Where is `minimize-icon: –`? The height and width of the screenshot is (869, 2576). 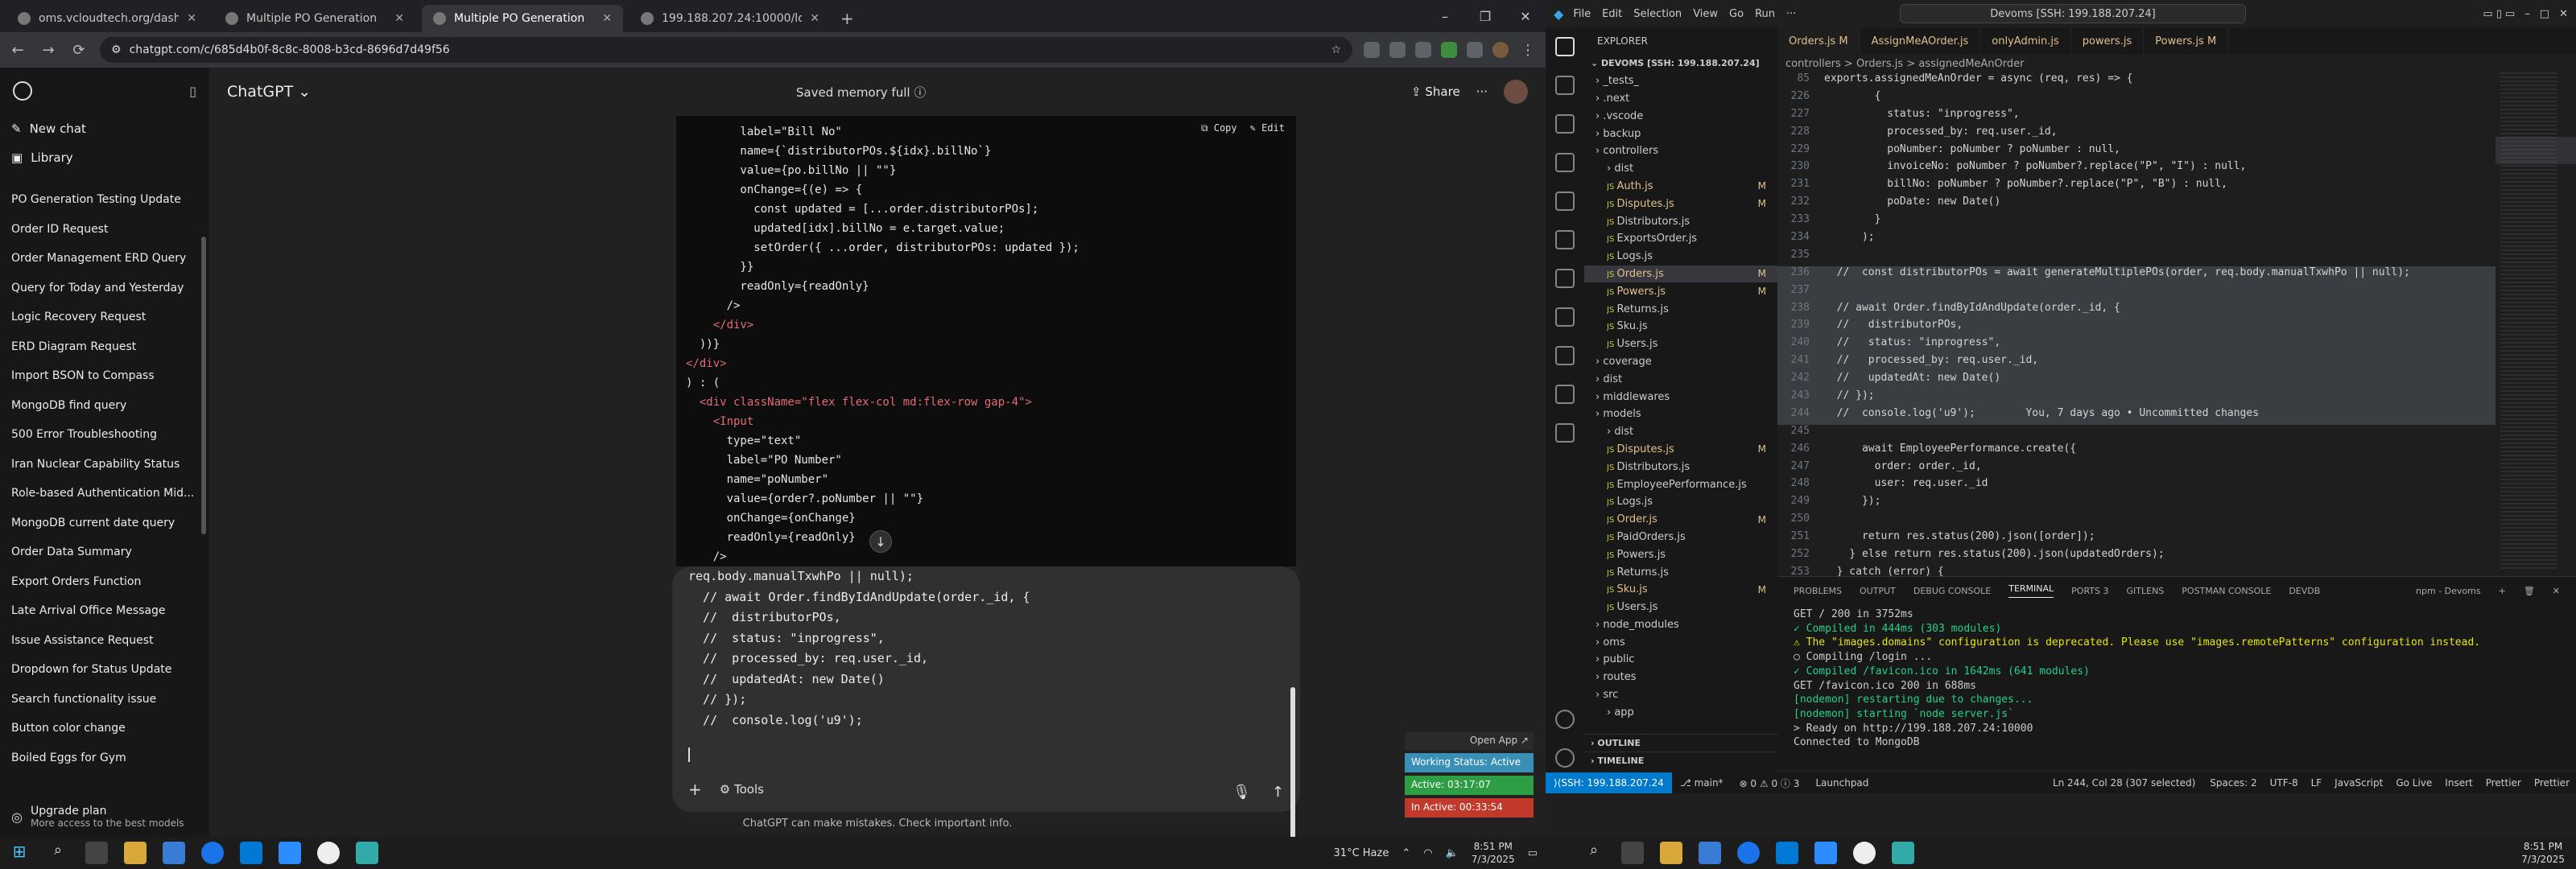
minimize-icon: – is located at coordinates (2527, 14).